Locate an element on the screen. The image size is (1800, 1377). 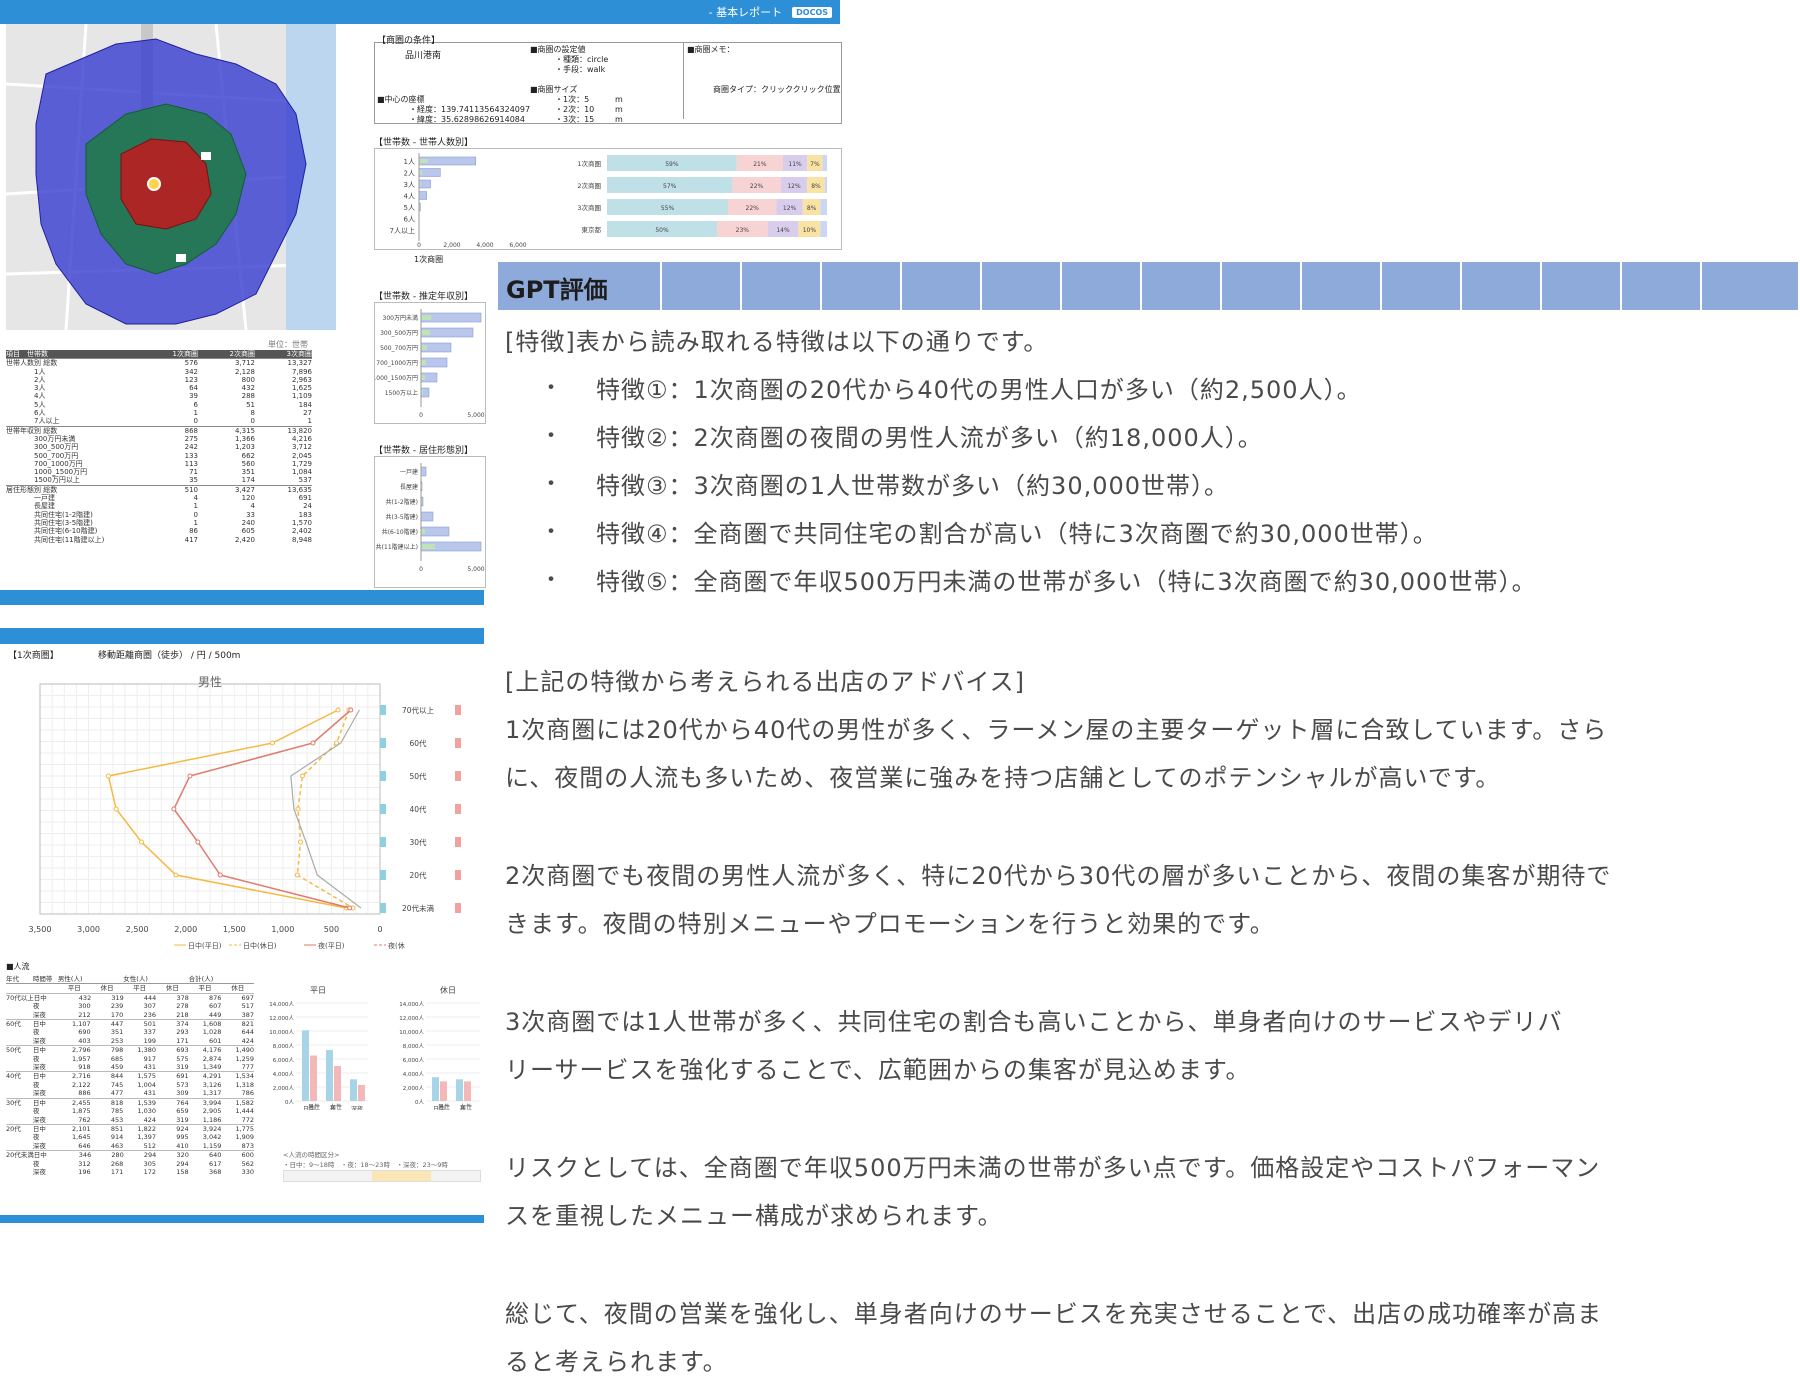
flow-table-row: 20代未満日中346280294320640600 is located at coordinates (130, 1154).